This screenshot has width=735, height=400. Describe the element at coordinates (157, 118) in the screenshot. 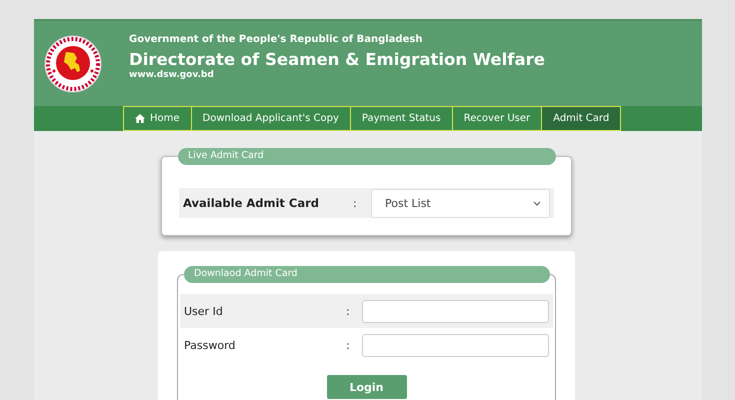

I see `nav-tab: Home` at that location.